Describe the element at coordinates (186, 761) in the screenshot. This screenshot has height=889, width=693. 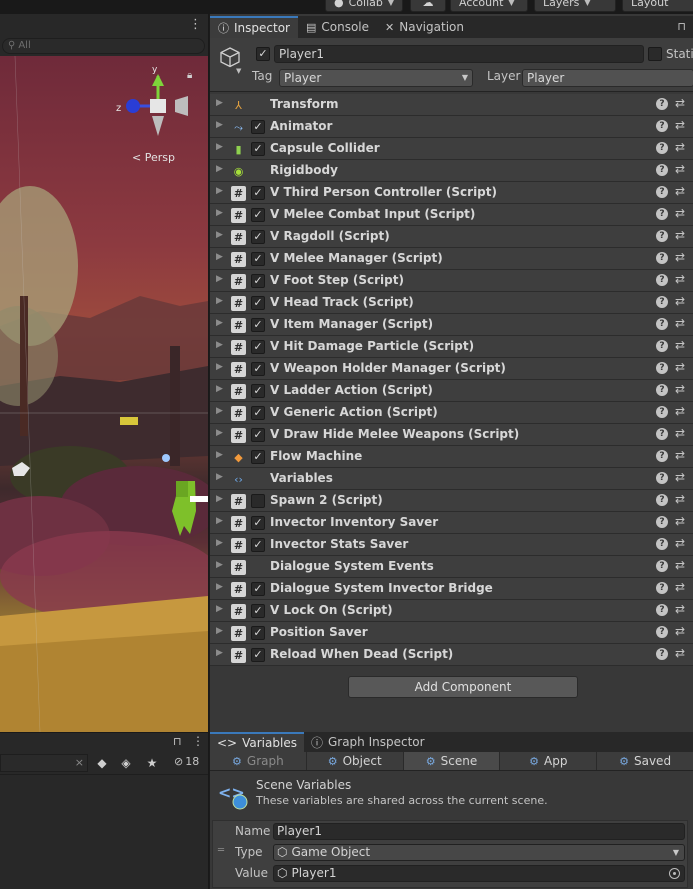
I see `hidden-count: ⊘ 18` at that location.